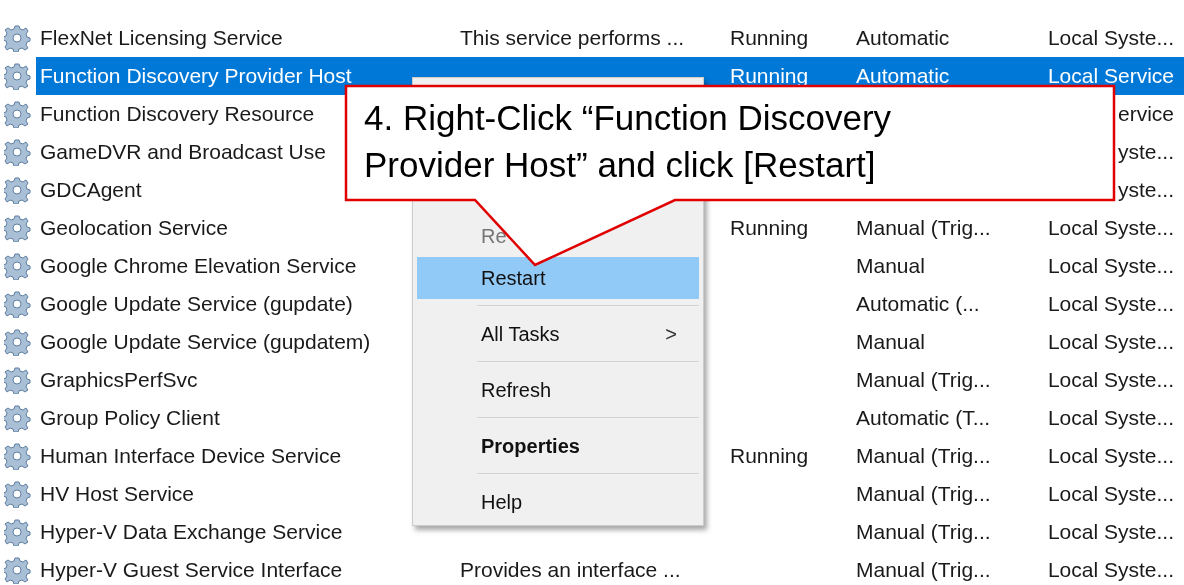  I want to click on submenu-arrow: >, so click(671, 334).